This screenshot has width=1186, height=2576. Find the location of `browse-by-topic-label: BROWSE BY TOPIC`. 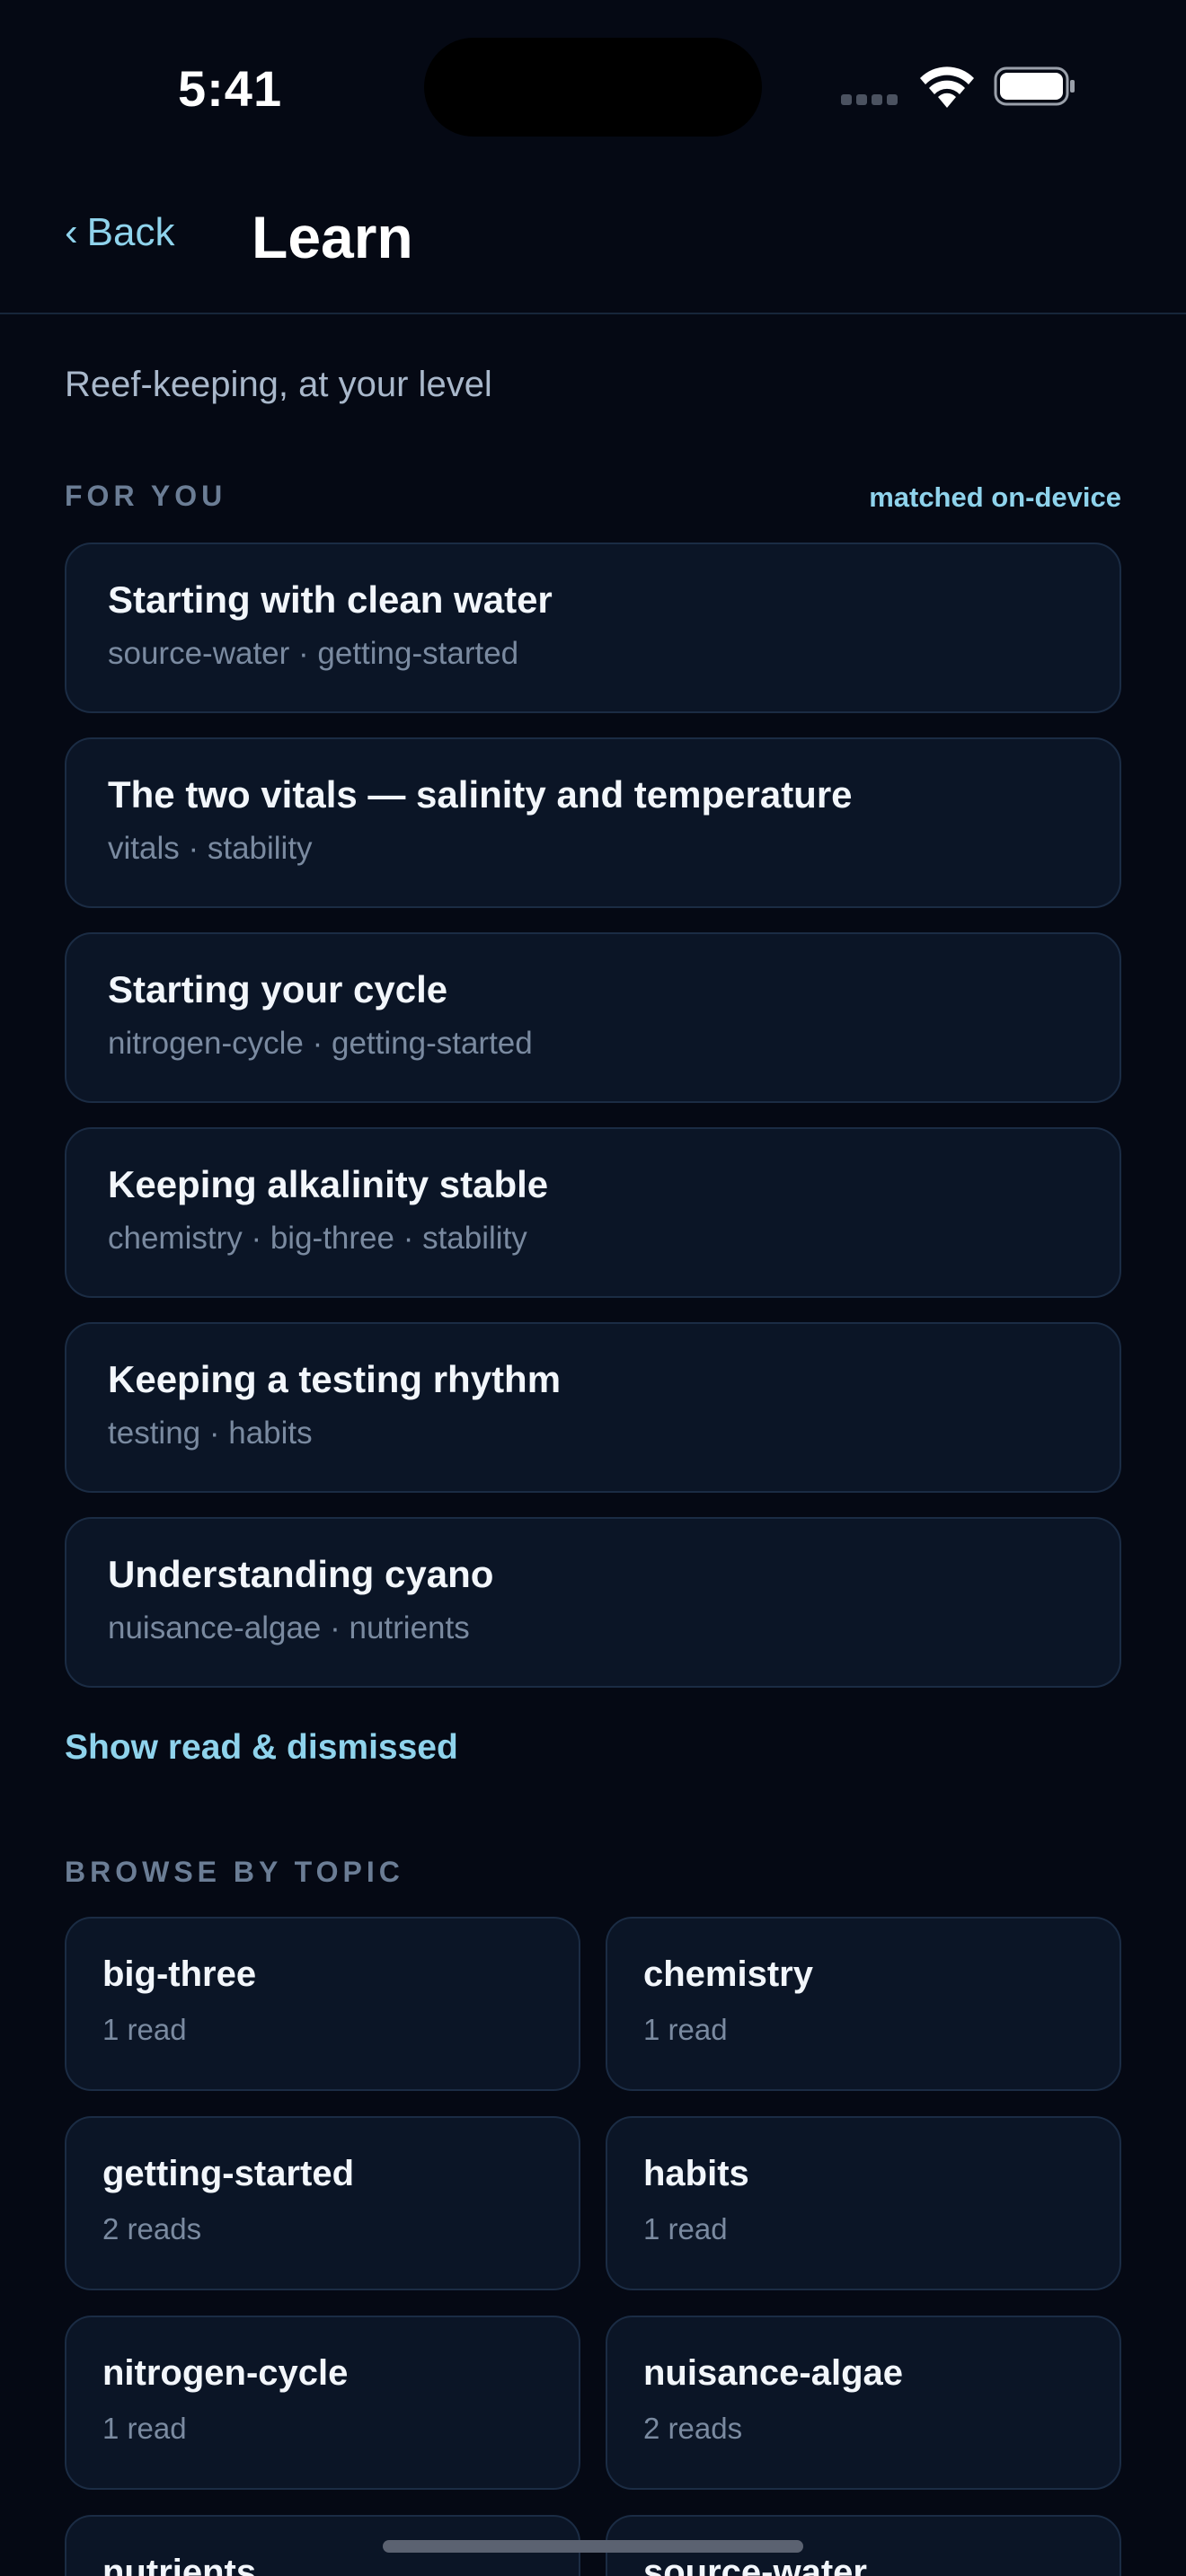

browse-by-topic-label: BROWSE BY TOPIC is located at coordinates (234, 1872).